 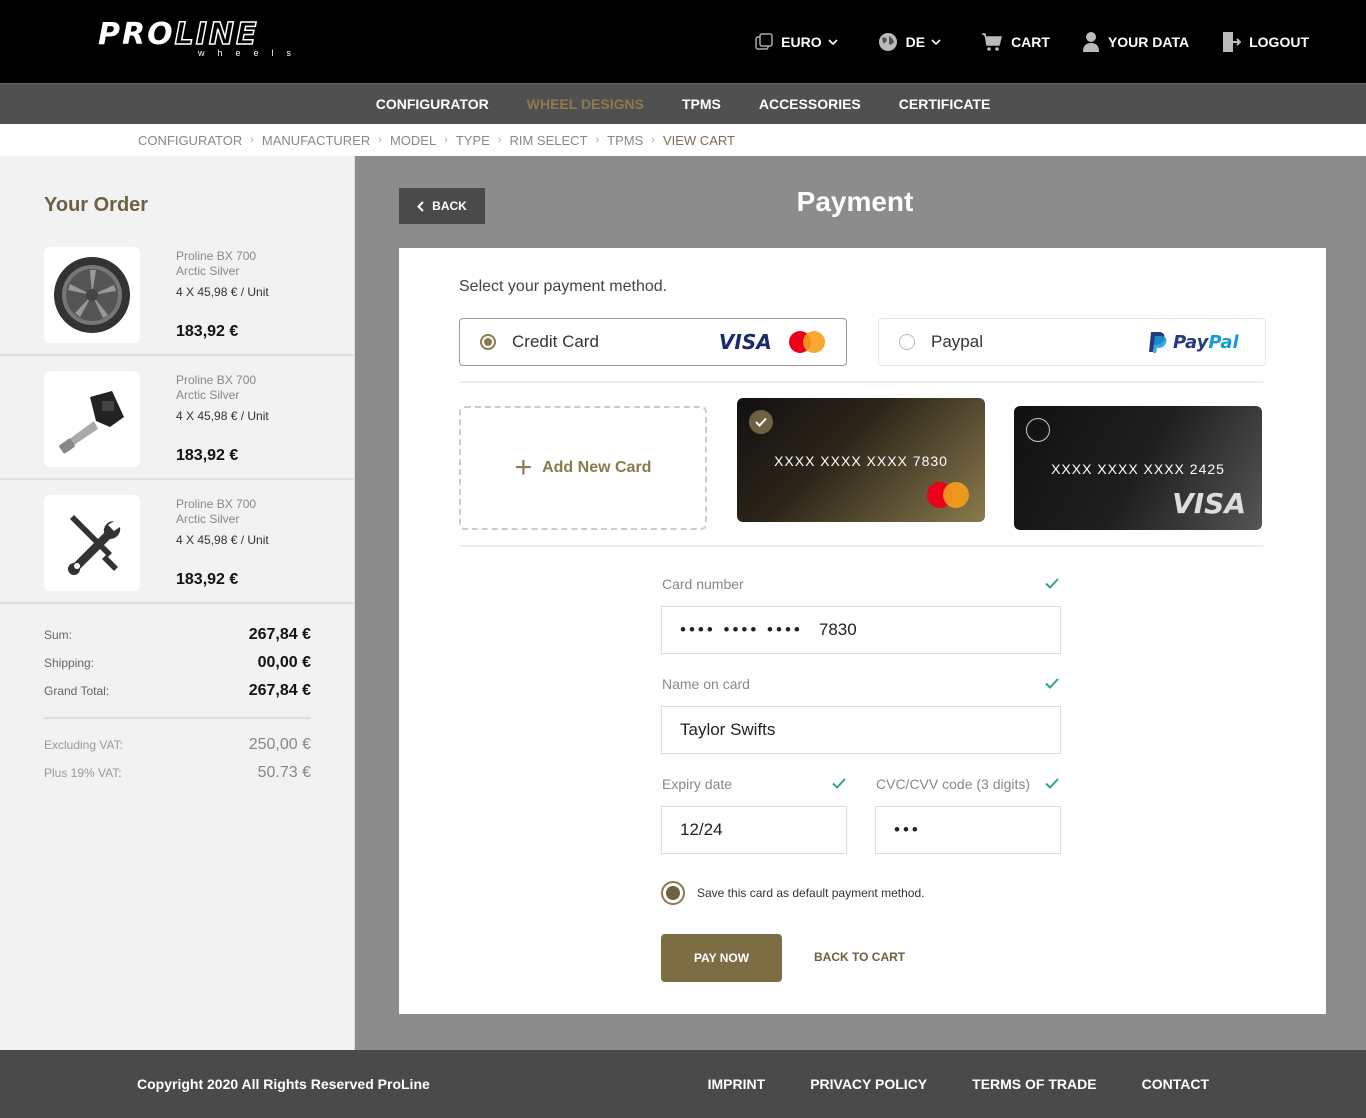 I want to click on visa-logo: VISA, so click(x=1209, y=503).